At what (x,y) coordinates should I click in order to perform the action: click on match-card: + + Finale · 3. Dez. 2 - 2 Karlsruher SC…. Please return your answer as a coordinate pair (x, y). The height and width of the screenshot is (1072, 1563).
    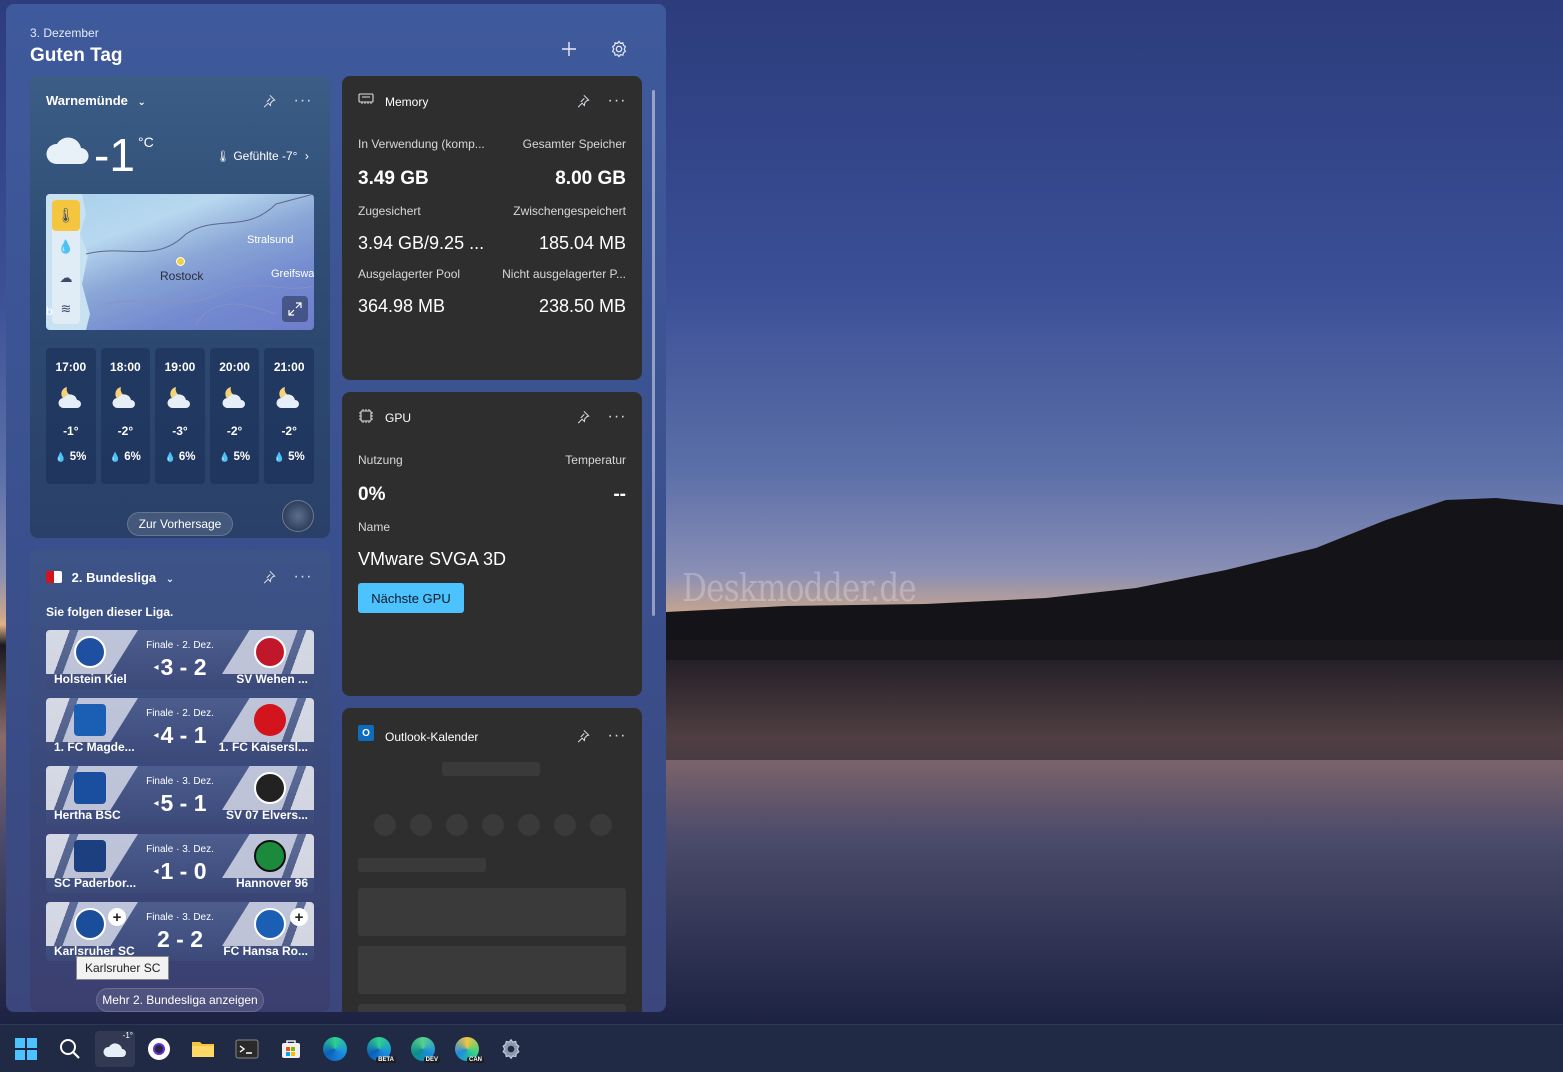
    Looking at the image, I should click on (180, 931).